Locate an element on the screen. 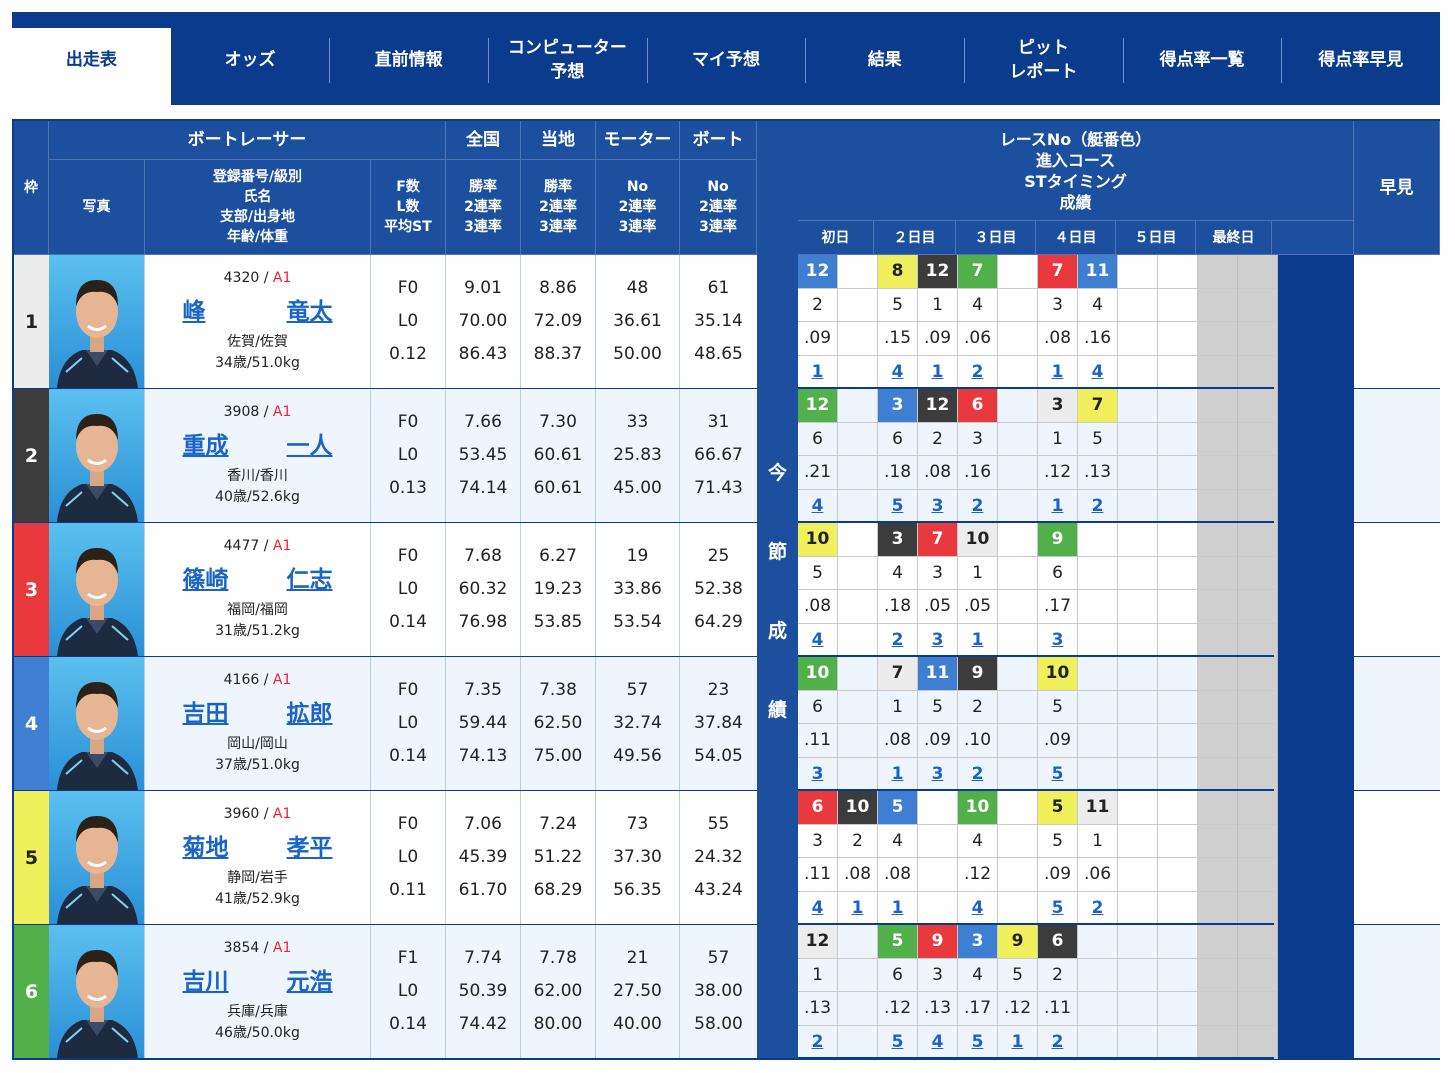 The width and height of the screenshot is (1455, 1073). st-timing: .12 is located at coordinates (1018, 1009).